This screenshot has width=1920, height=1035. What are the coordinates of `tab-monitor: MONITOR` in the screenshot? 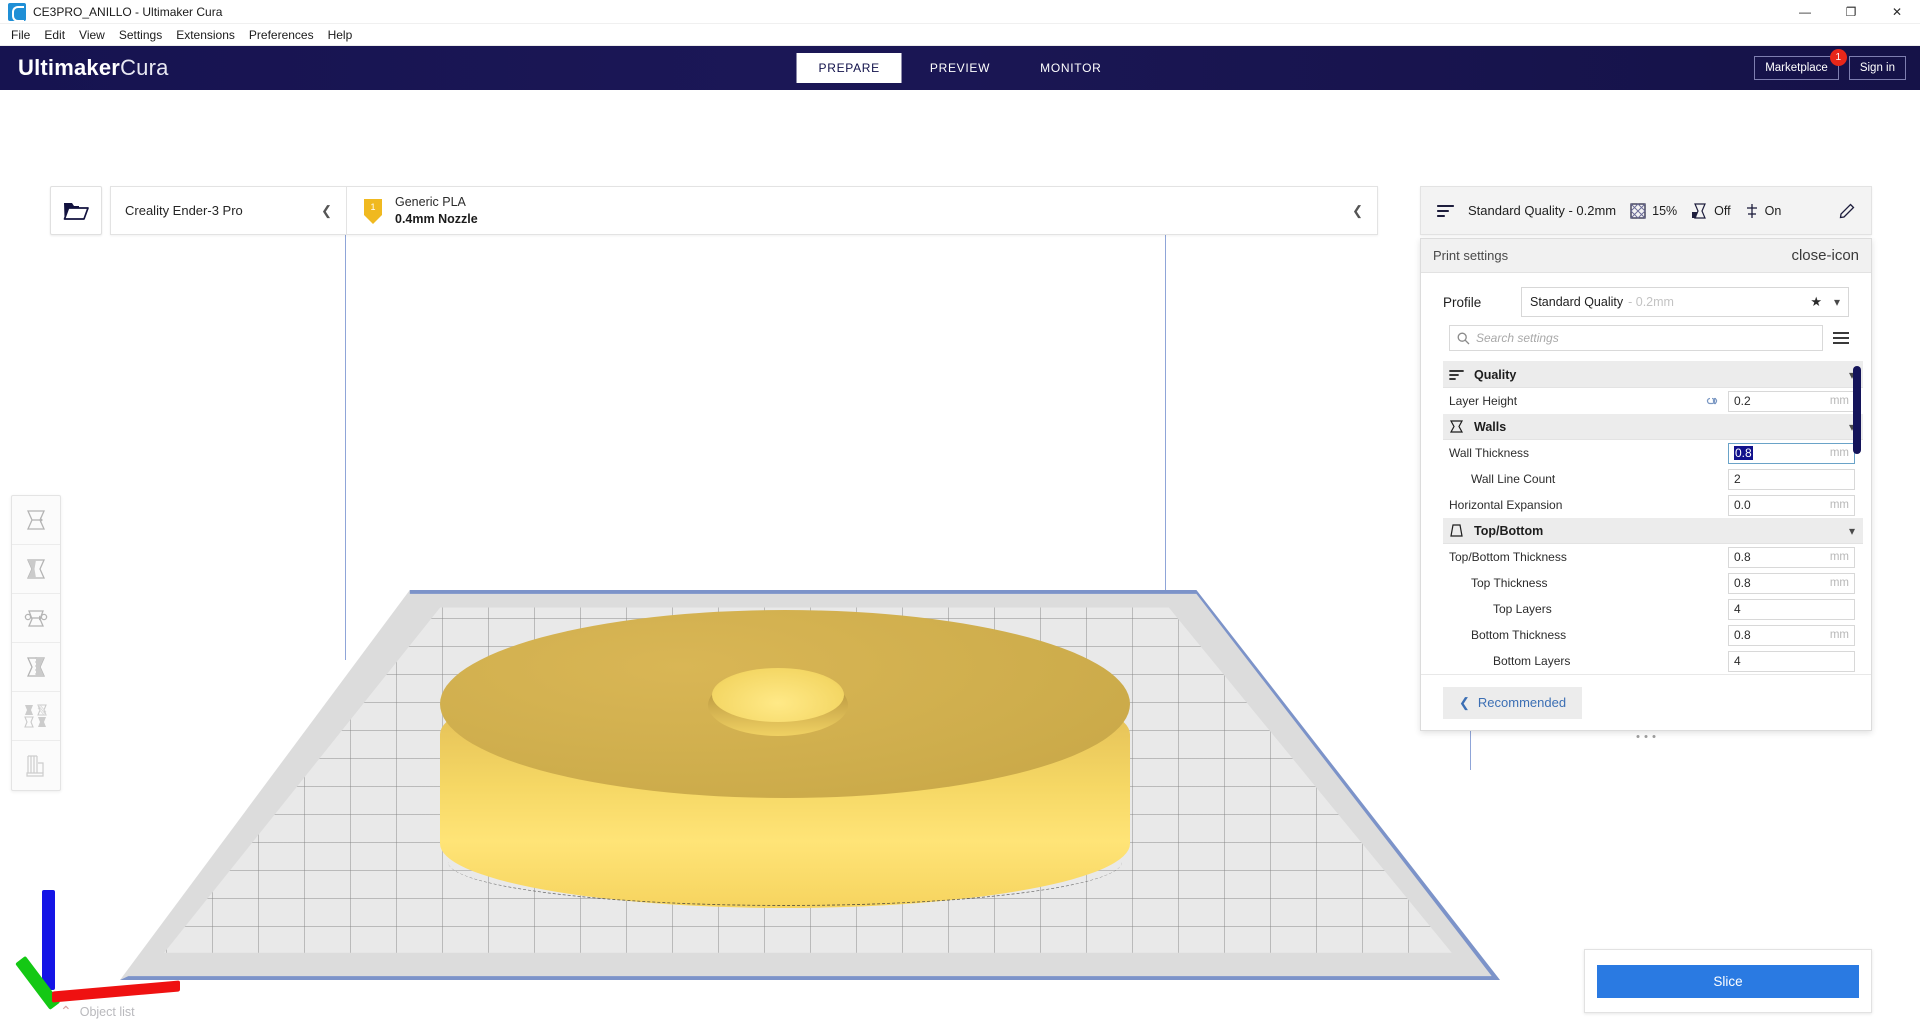 It's located at (1070, 68).